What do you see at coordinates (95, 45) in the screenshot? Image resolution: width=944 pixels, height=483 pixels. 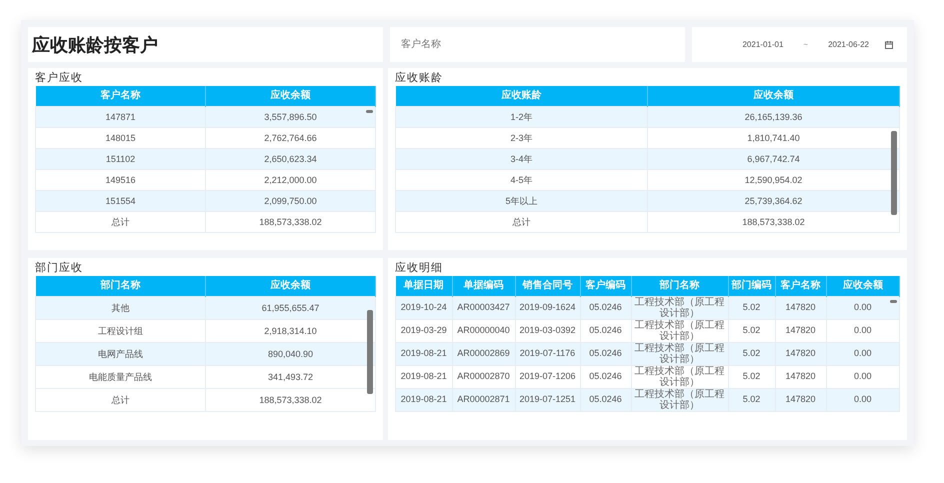 I see `page-title: 应收账龄按客户` at bounding box center [95, 45].